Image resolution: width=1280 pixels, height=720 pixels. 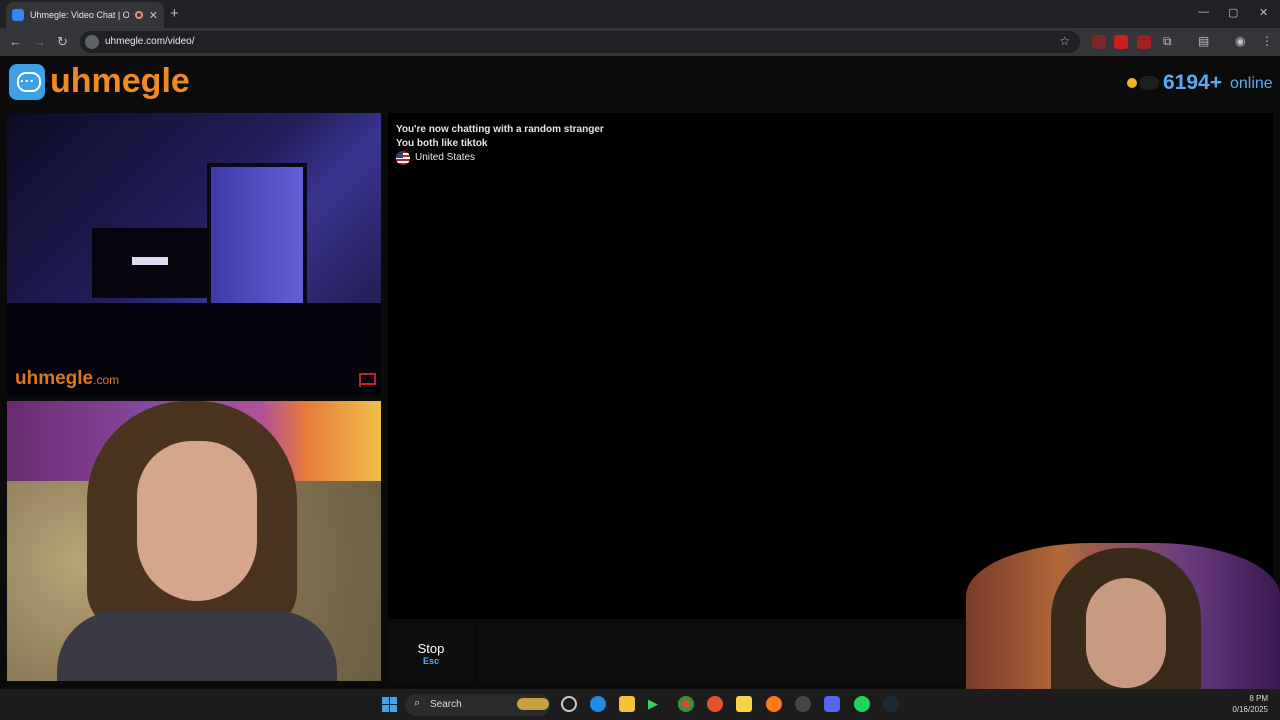 What do you see at coordinates (62, 42) in the screenshot?
I see `reload-icon: ↻` at bounding box center [62, 42].